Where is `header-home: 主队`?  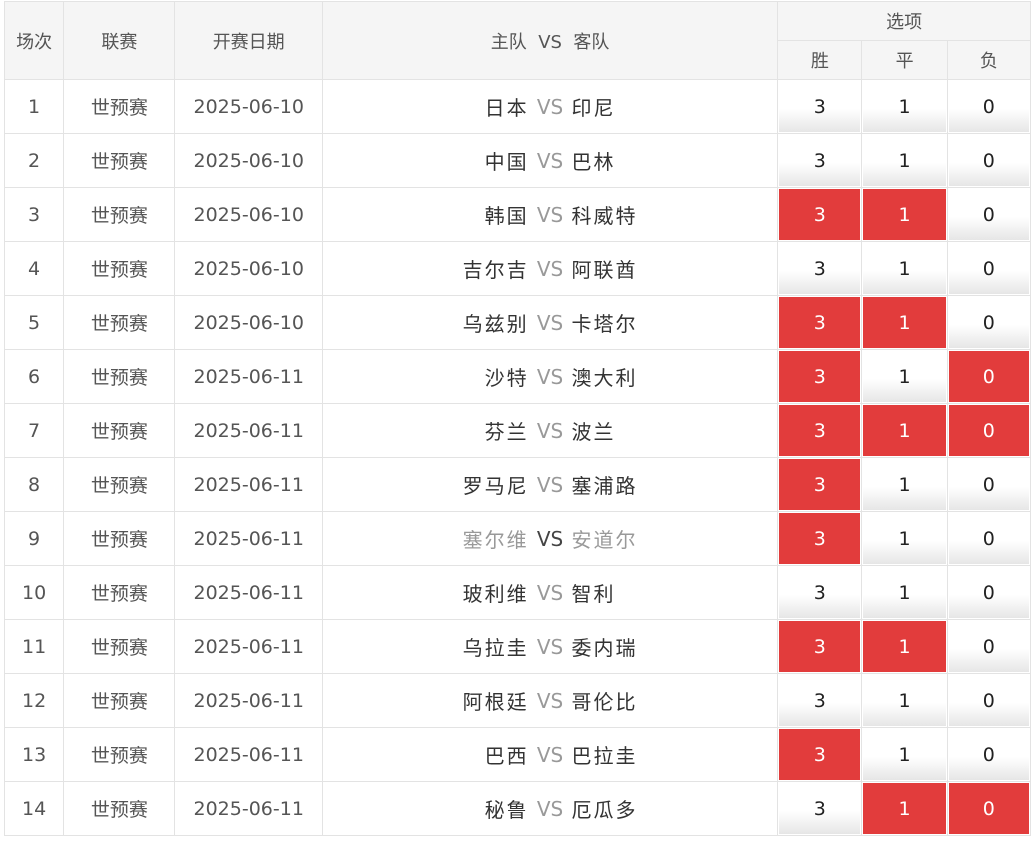
header-home: 主队 is located at coordinates (508, 42).